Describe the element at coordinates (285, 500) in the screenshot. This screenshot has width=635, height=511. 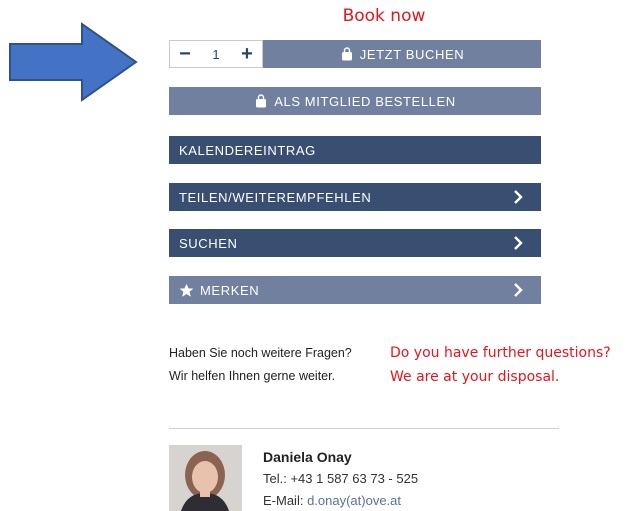
I see `email-label: E-Mail:` at that location.